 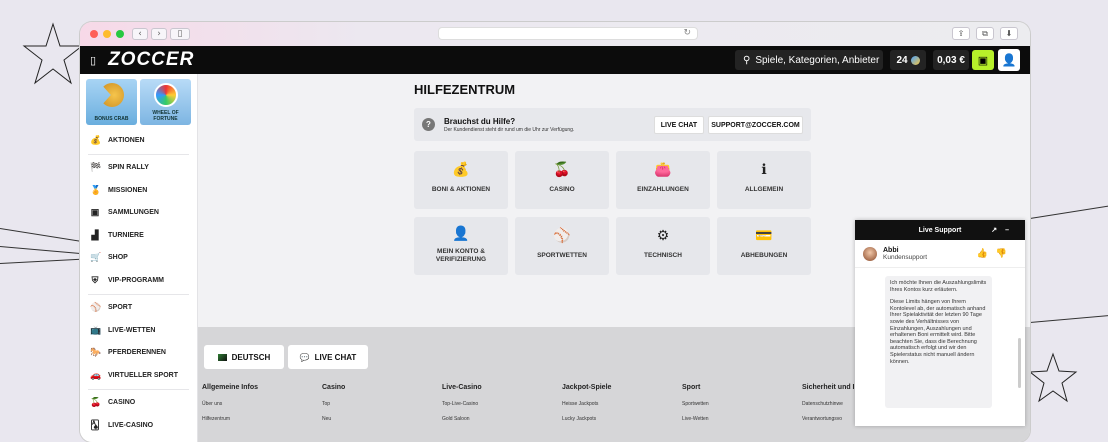 I want to click on back-icon: ‹, so click(x=140, y=34).